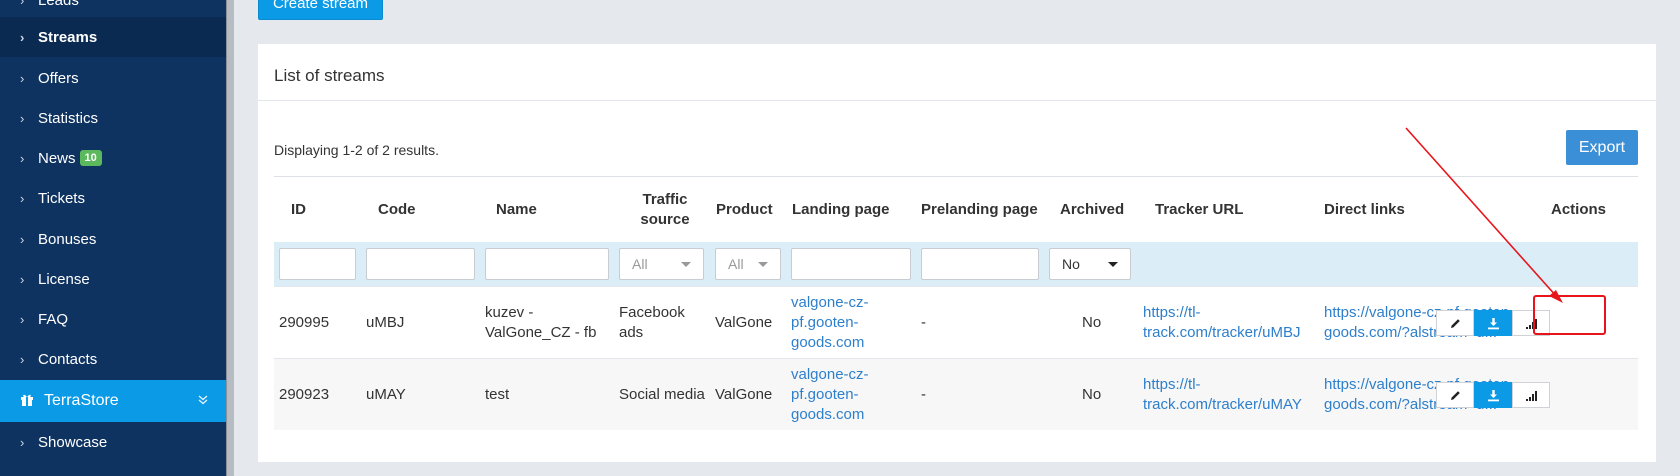  What do you see at coordinates (1579, 209) in the screenshot?
I see `column-header-actions: Actions` at bounding box center [1579, 209].